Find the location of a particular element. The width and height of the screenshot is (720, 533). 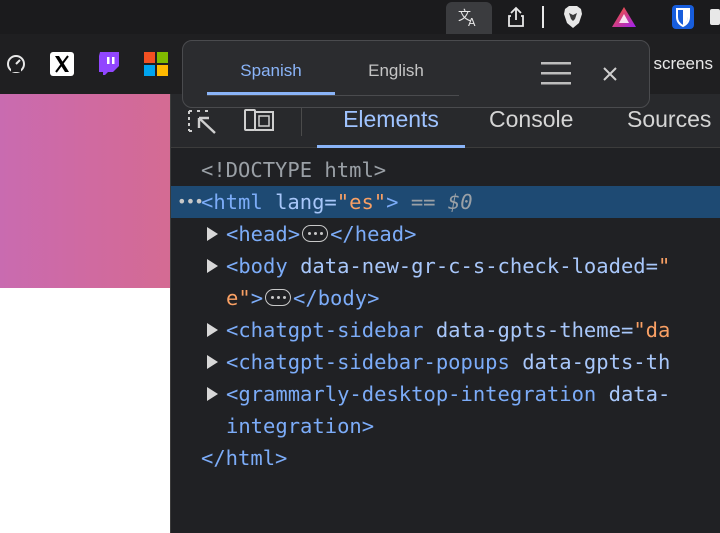

devtools-divider is located at coordinates (301, 121).